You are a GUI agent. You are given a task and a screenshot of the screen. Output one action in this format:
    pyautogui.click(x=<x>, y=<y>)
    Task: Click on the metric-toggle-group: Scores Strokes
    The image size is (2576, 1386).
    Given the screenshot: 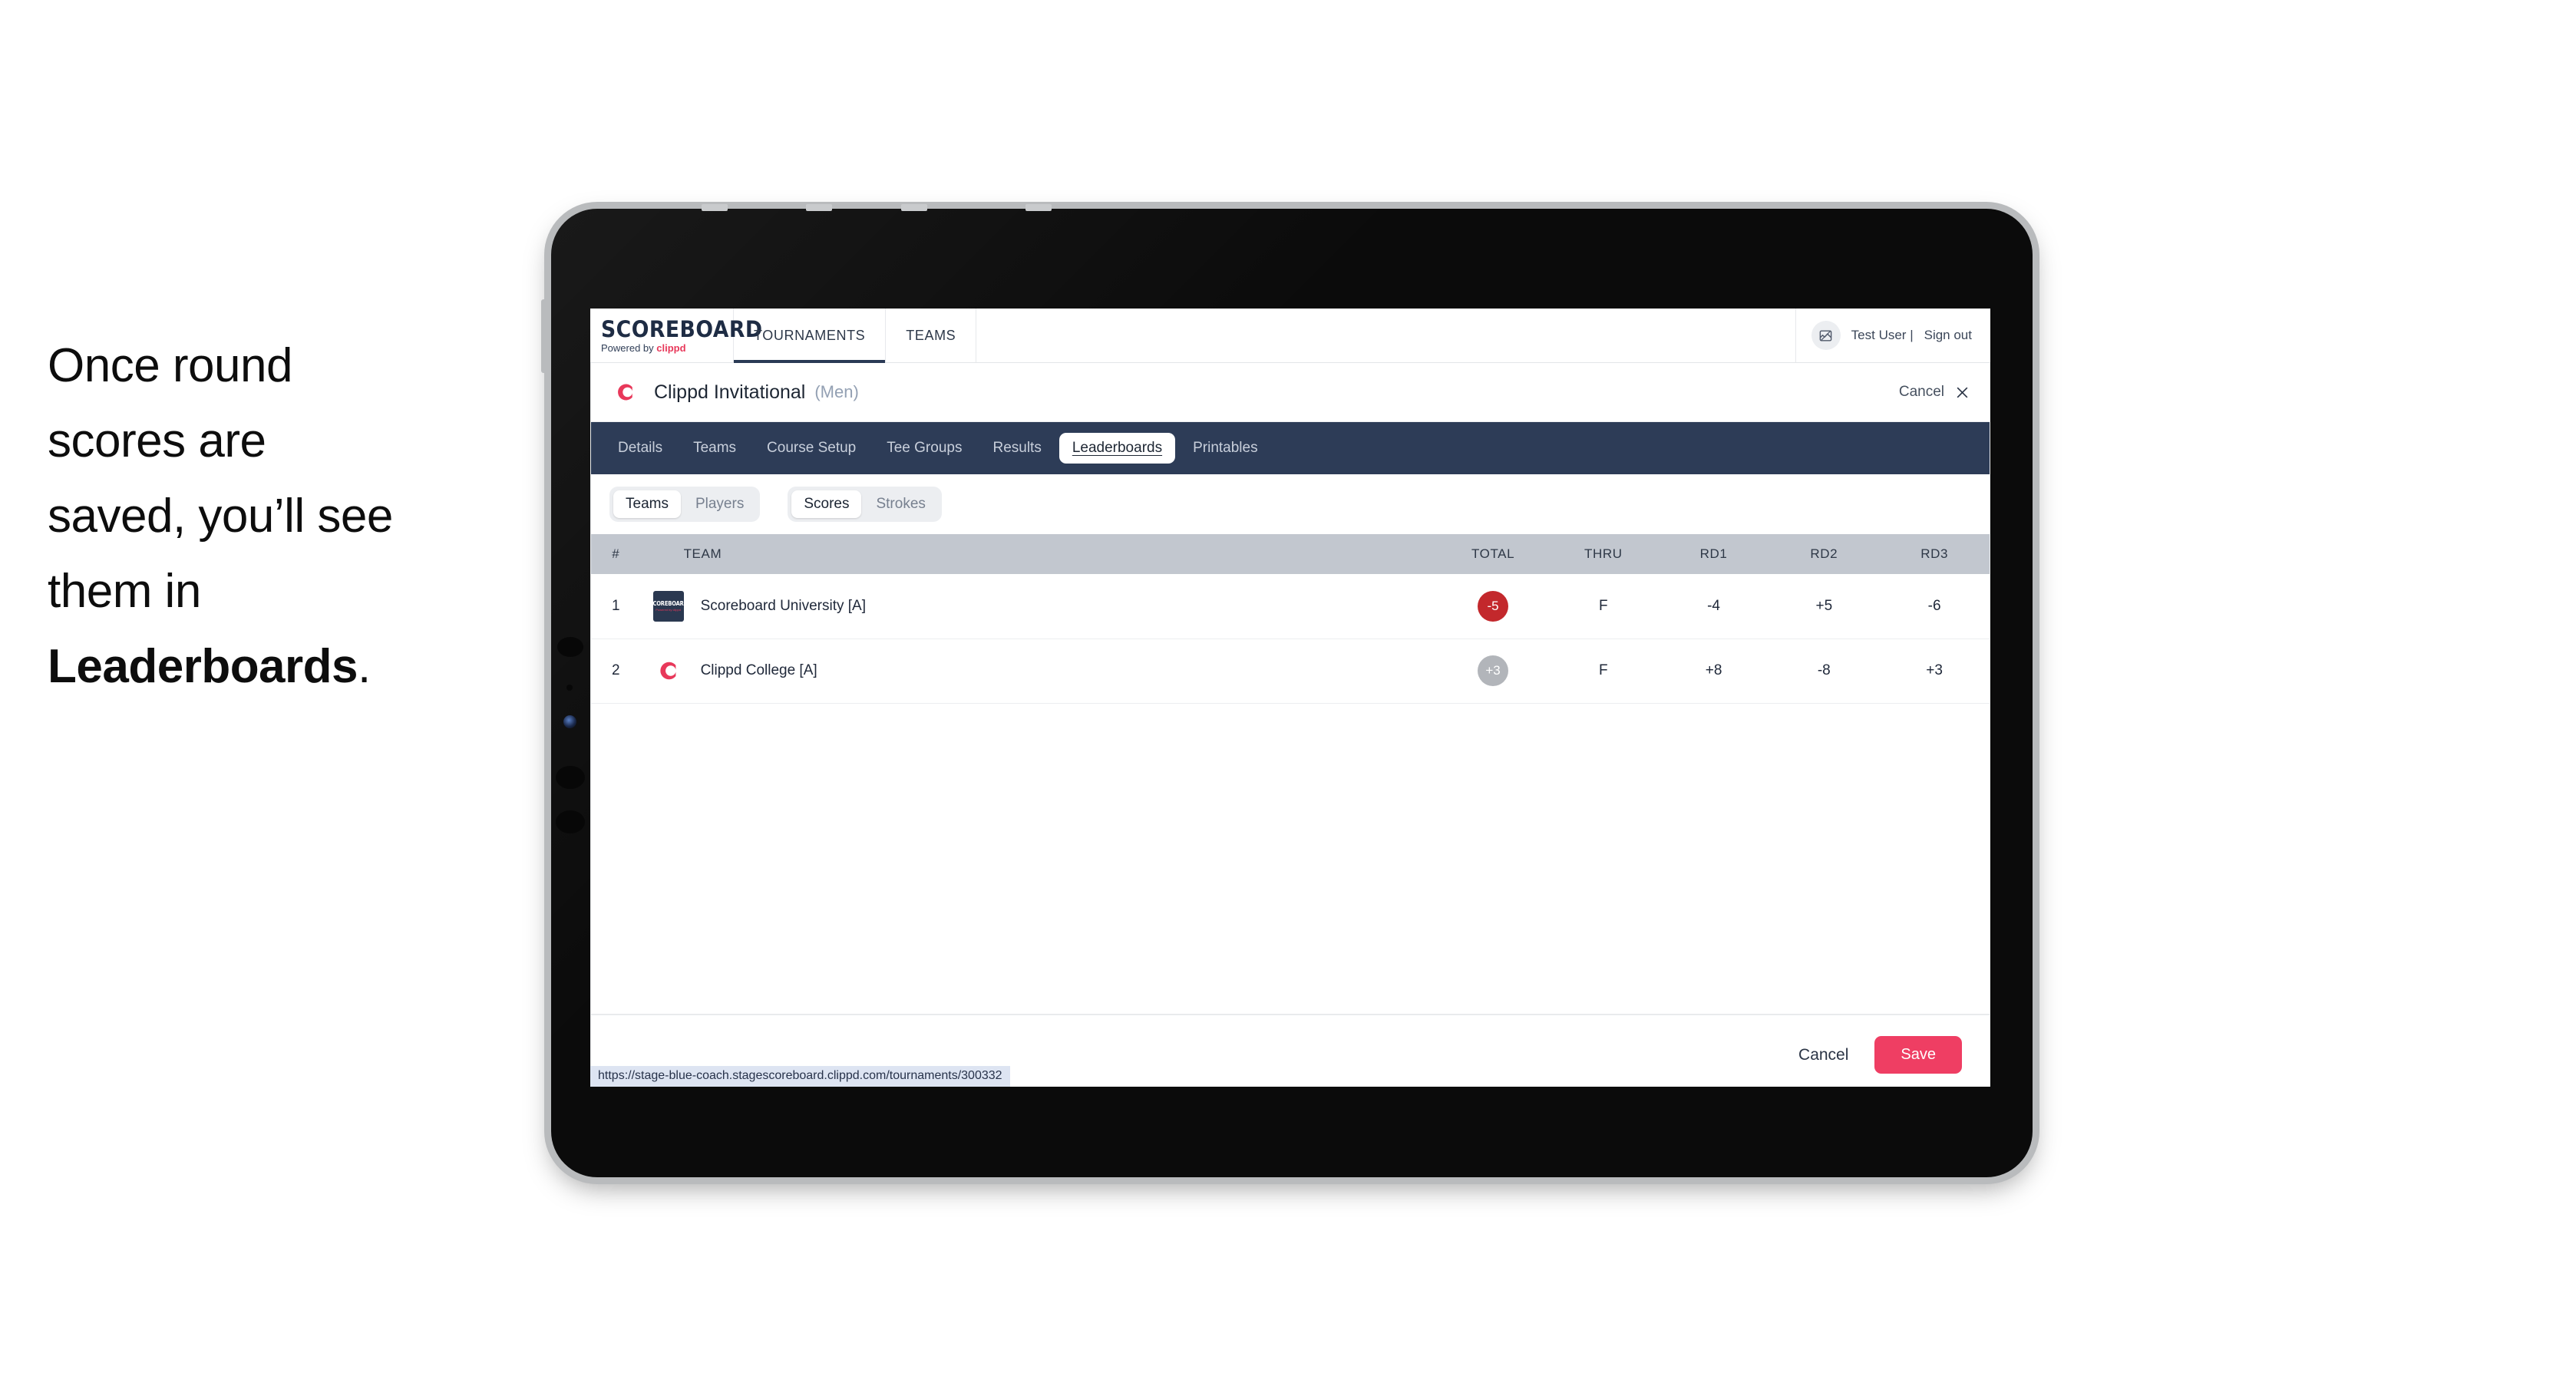 What is the action you would take?
    pyautogui.click(x=865, y=504)
    